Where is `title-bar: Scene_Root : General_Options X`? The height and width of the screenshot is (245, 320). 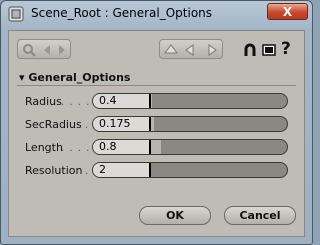
title-bar: Scene_Root : General_Options X is located at coordinates (156, 14).